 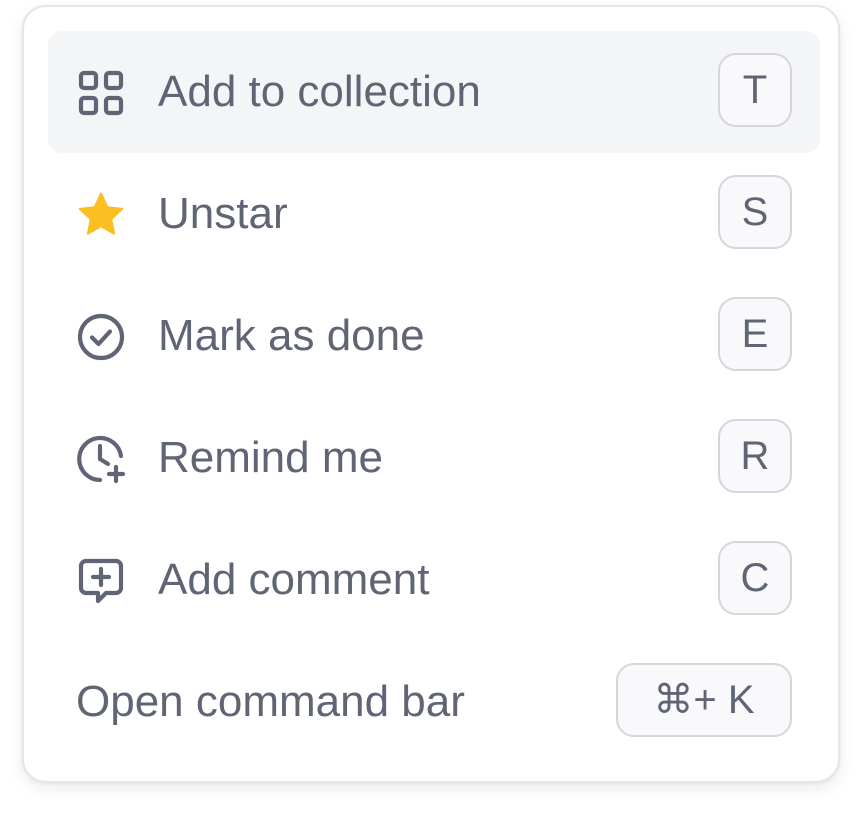 I want to click on menu-item-mark-as-done: Mark as done E, so click(x=434, y=336).